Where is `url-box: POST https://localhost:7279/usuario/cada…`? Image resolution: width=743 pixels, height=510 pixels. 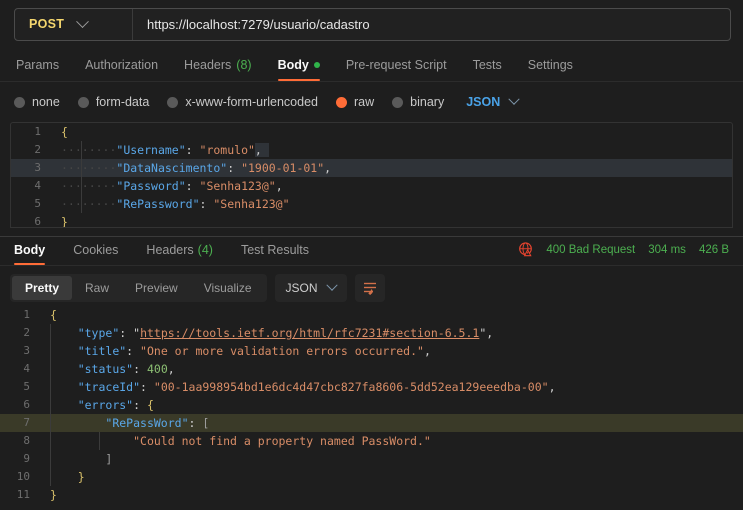
url-box: POST https://localhost:7279/usuario/cada… is located at coordinates (372, 24).